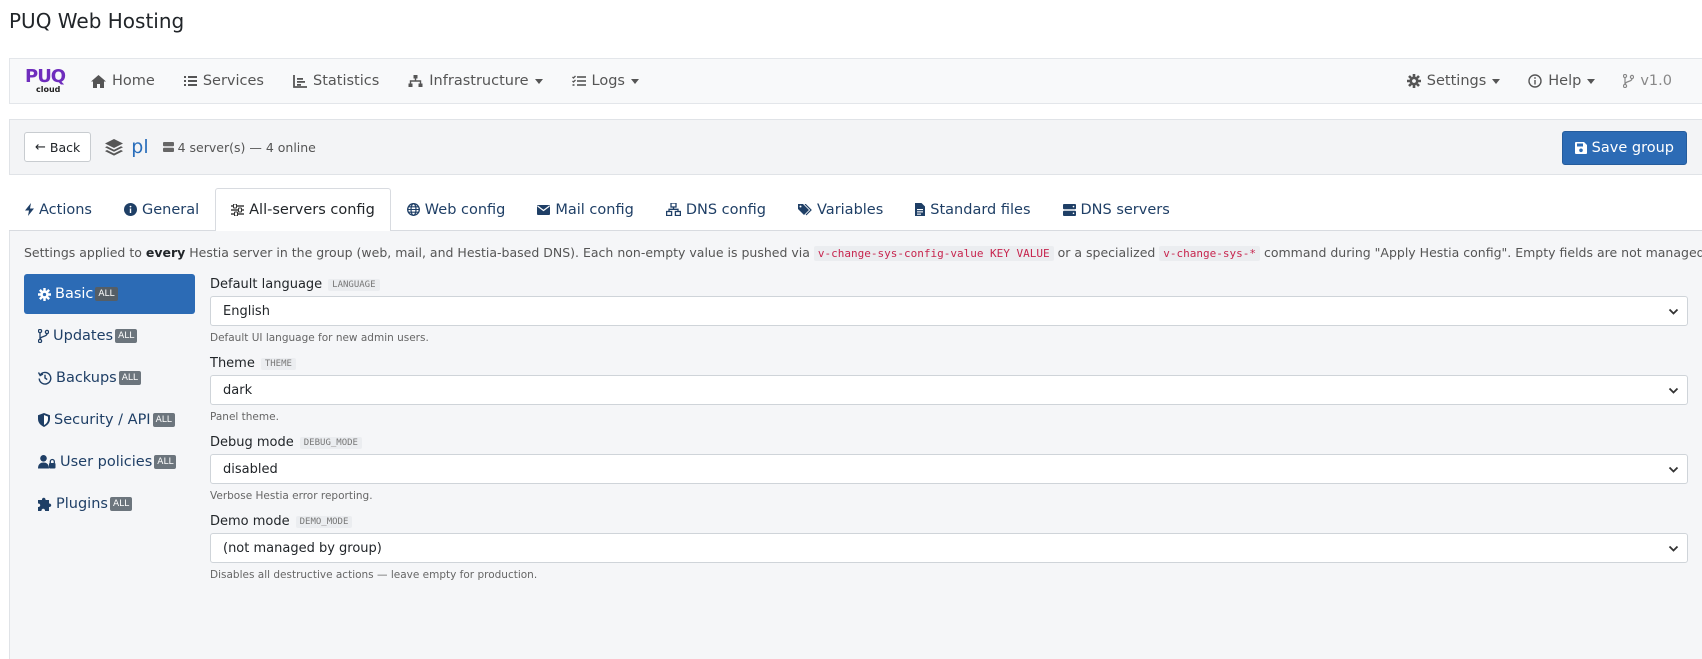 This screenshot has width=1702, height=659. What do you see at coordinates (1125, 209) in the screenshot?
I see `tab-label: DNS servers` at bounding box center [1125, 209].